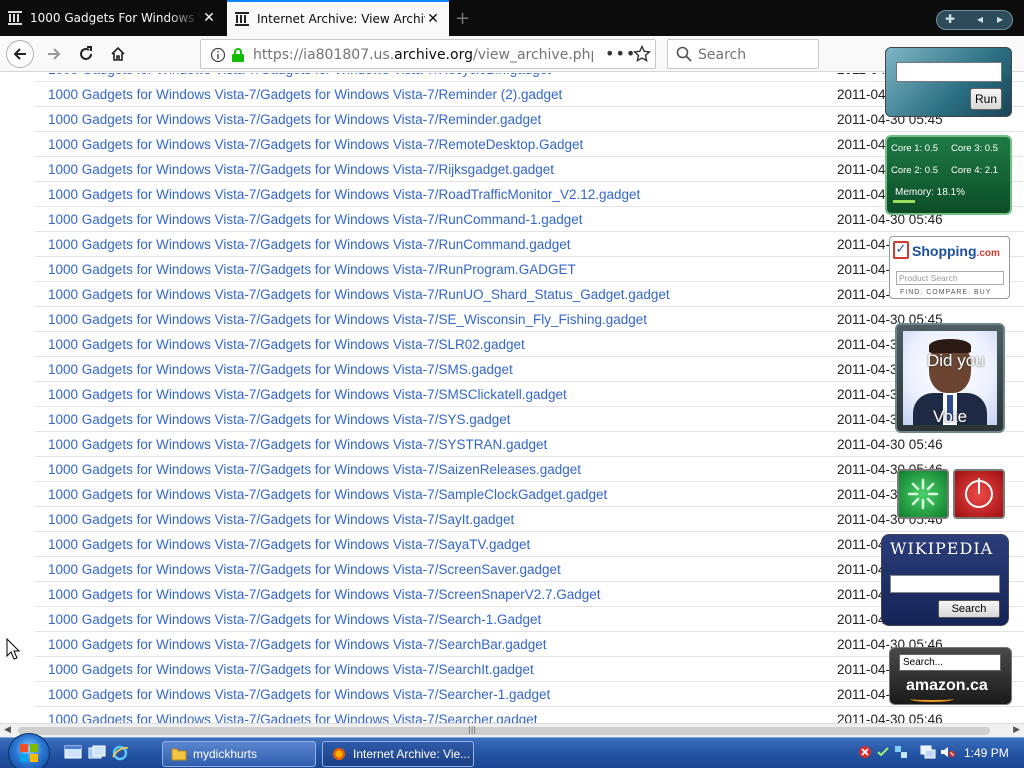 The image size is (1024, 768). I want to click on bookmark-star-icon, so click(642, 54).